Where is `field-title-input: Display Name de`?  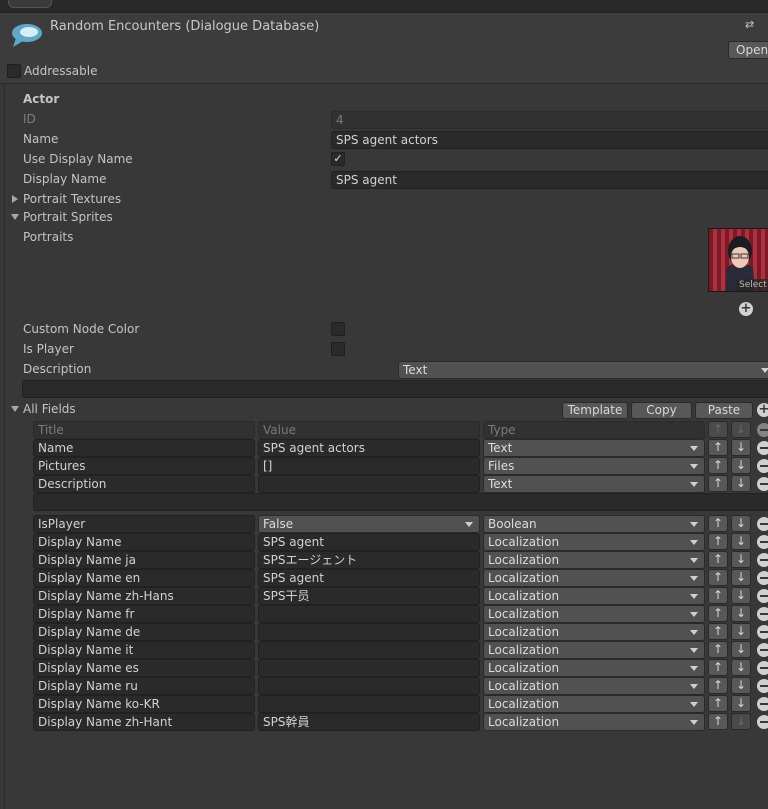 field-title-input: Display Name de is located at coordinates (144, 632).